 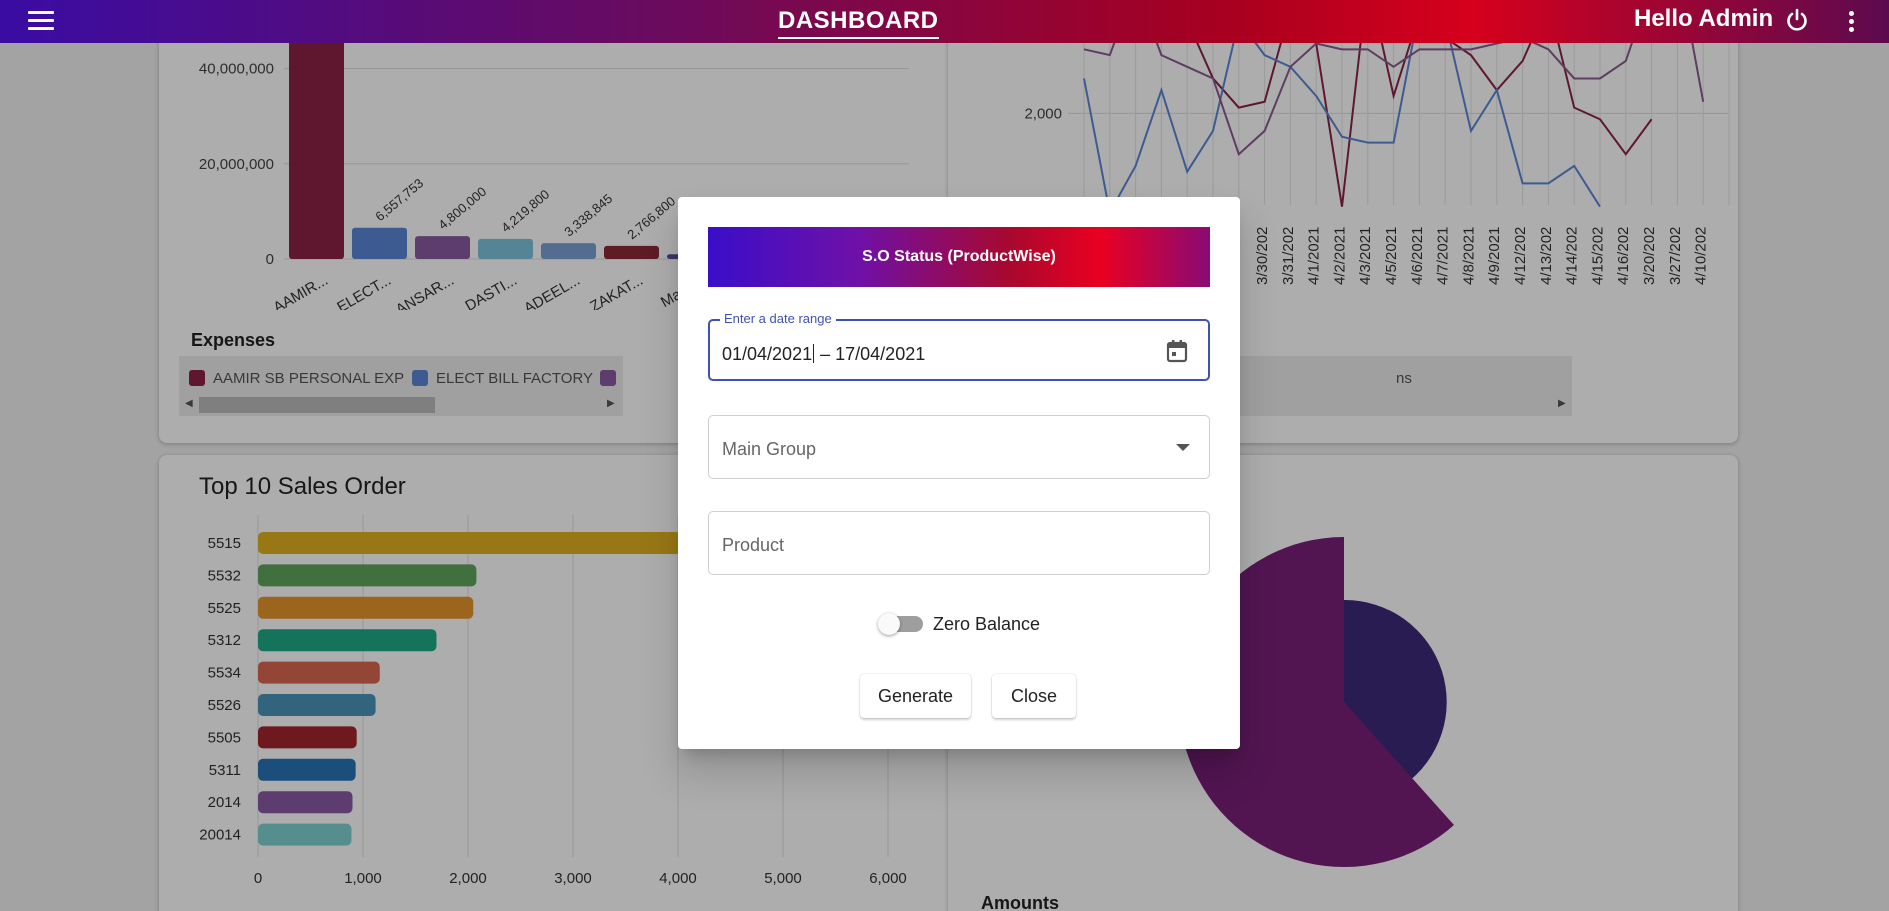 What do you see at coordinates (1797, 20) in the screenshot?
I see `power-logout-icon` at bounding box center [1797, 20].